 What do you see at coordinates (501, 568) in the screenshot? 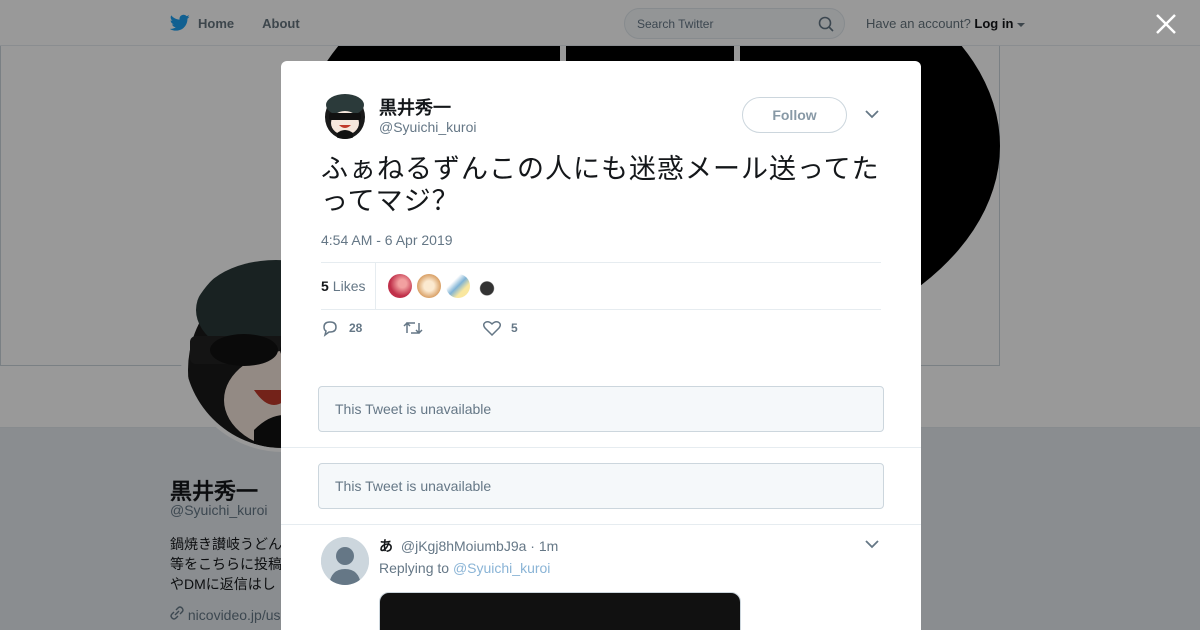
I see `replying-to-handle: @Syuichi_kuroi` at bounding box center [501, 568].